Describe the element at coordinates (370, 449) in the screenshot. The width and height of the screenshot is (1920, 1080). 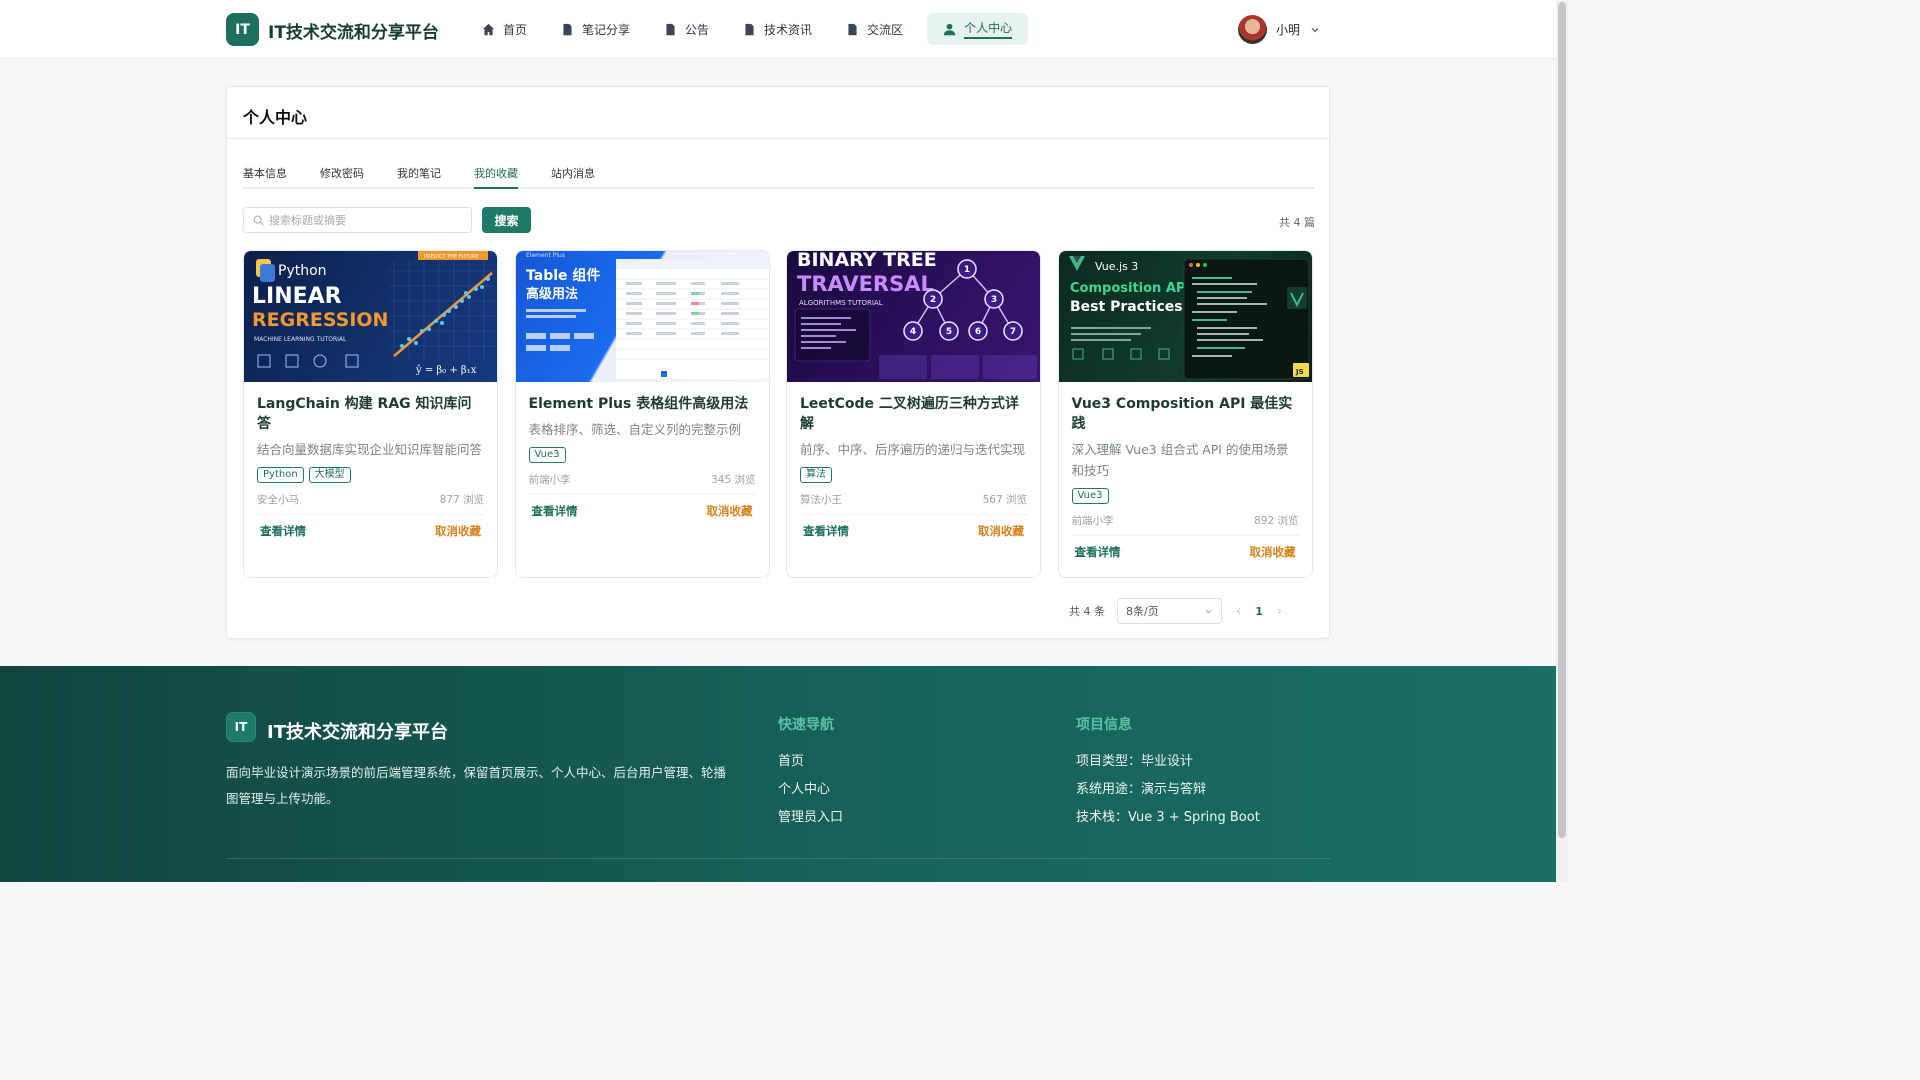
I see `card-summary: 结合向量数据库实现企业知识库智能问答` at that location.